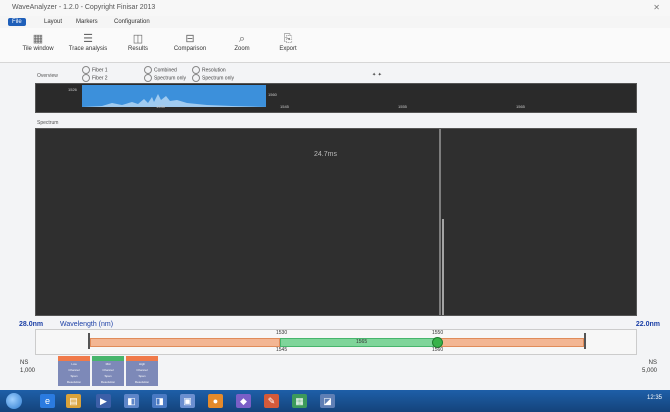 The width and height of the screenshot is (670, 412). What do you see at coordinates (402, 106) in the screenshot?
I see `overview-tick-3: 1555` at bounding box center [402, 106].